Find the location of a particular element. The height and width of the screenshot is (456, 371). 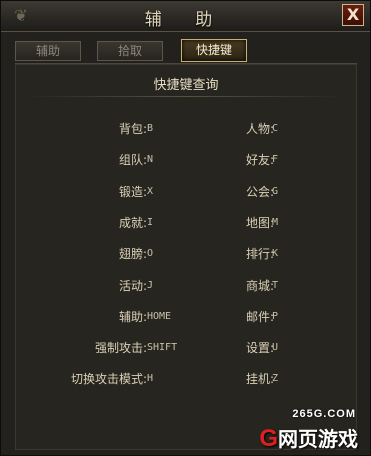

close-button: X is located at coordinates (353, 15).